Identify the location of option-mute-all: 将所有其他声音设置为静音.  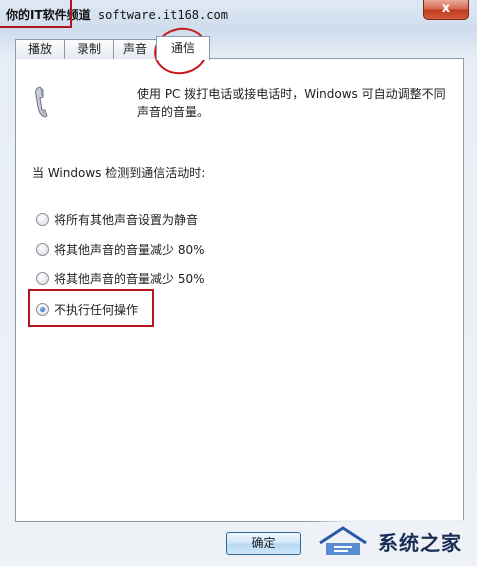
(117, 219).